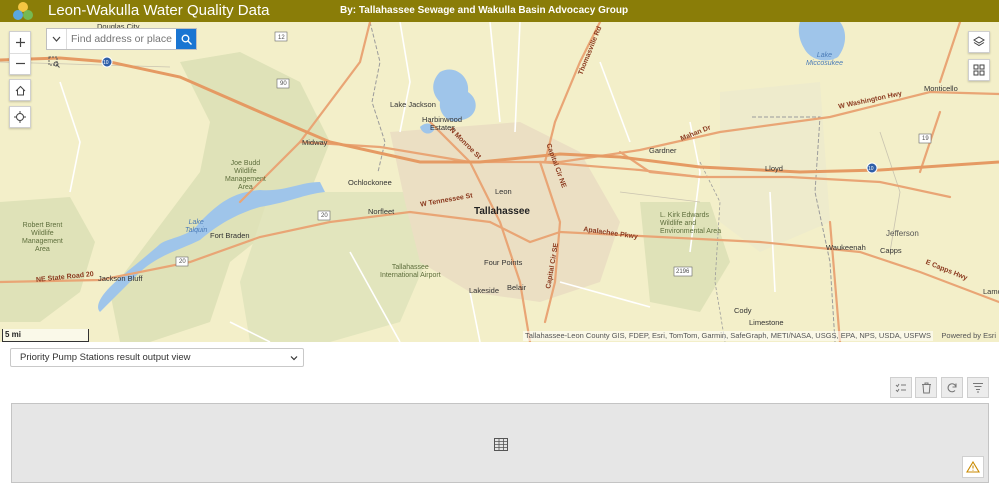  What do you see at coordinates (370, 182) in the screenshot?
I see `map-label-ochlockonee: Ochlockonee` at bounding box center [370, 182].